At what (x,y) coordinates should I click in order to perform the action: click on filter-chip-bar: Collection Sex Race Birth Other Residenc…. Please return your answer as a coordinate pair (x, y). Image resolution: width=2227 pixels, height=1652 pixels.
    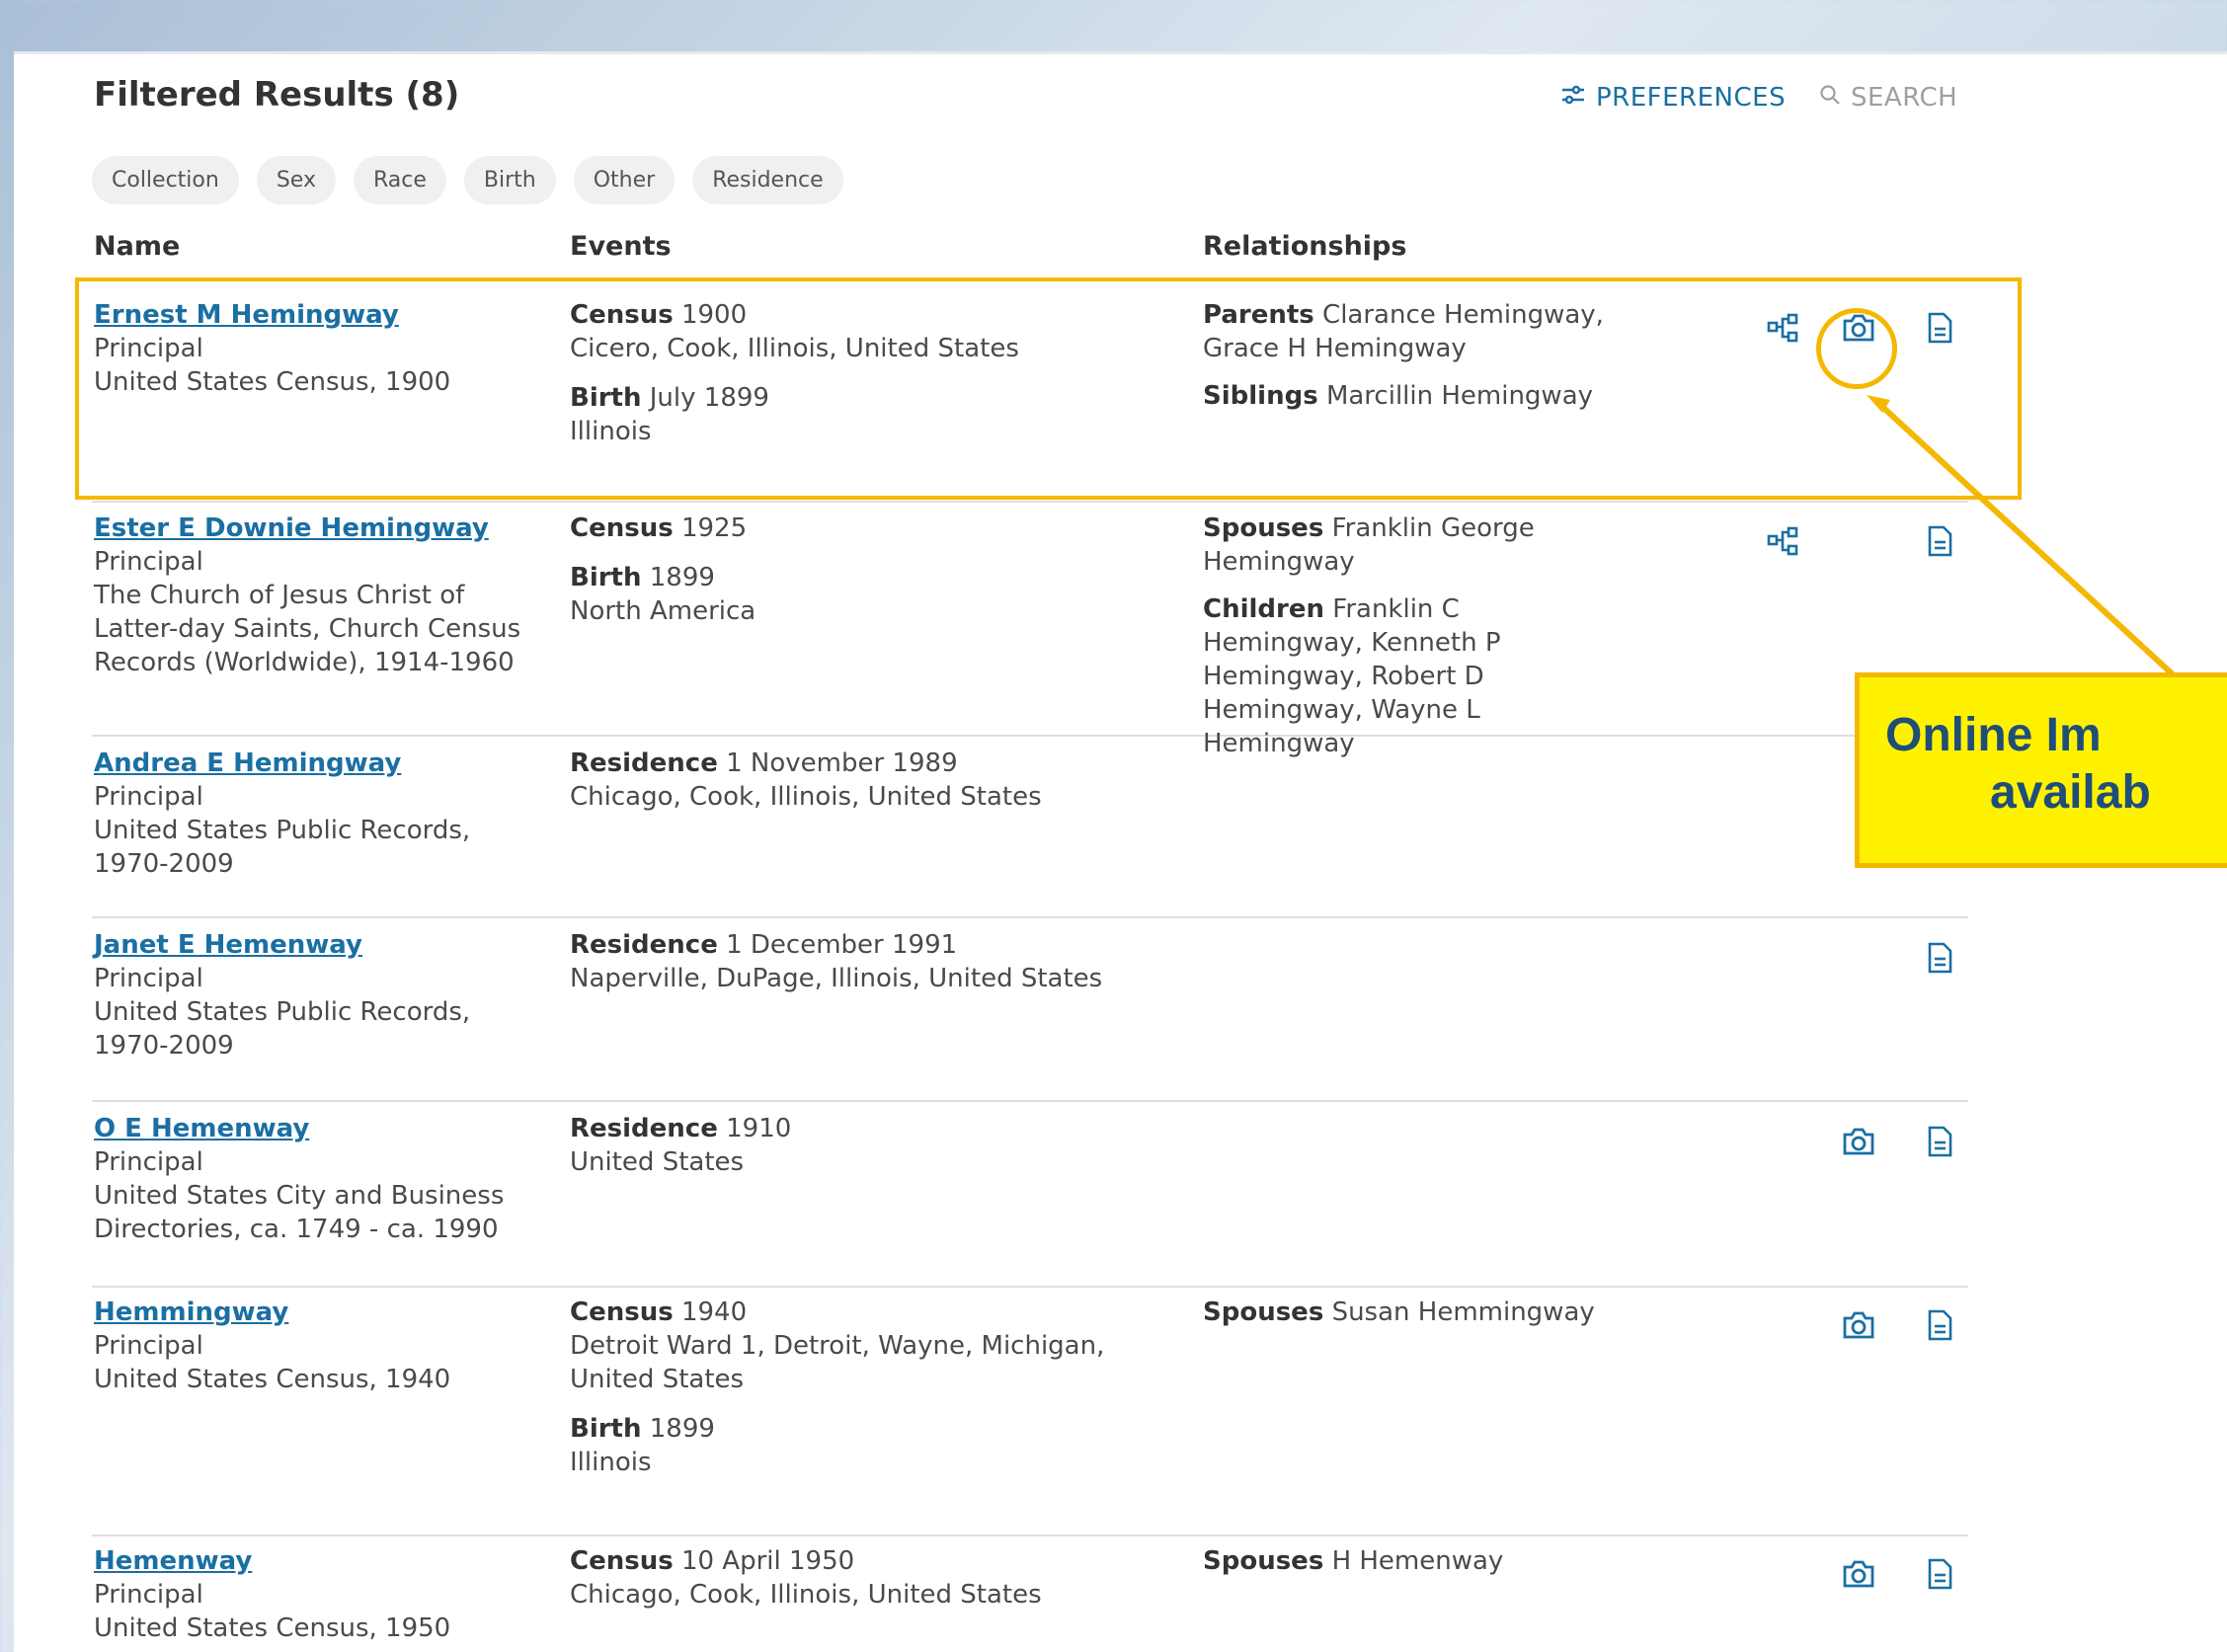
    Looking at the image, I should click on (467, 180).